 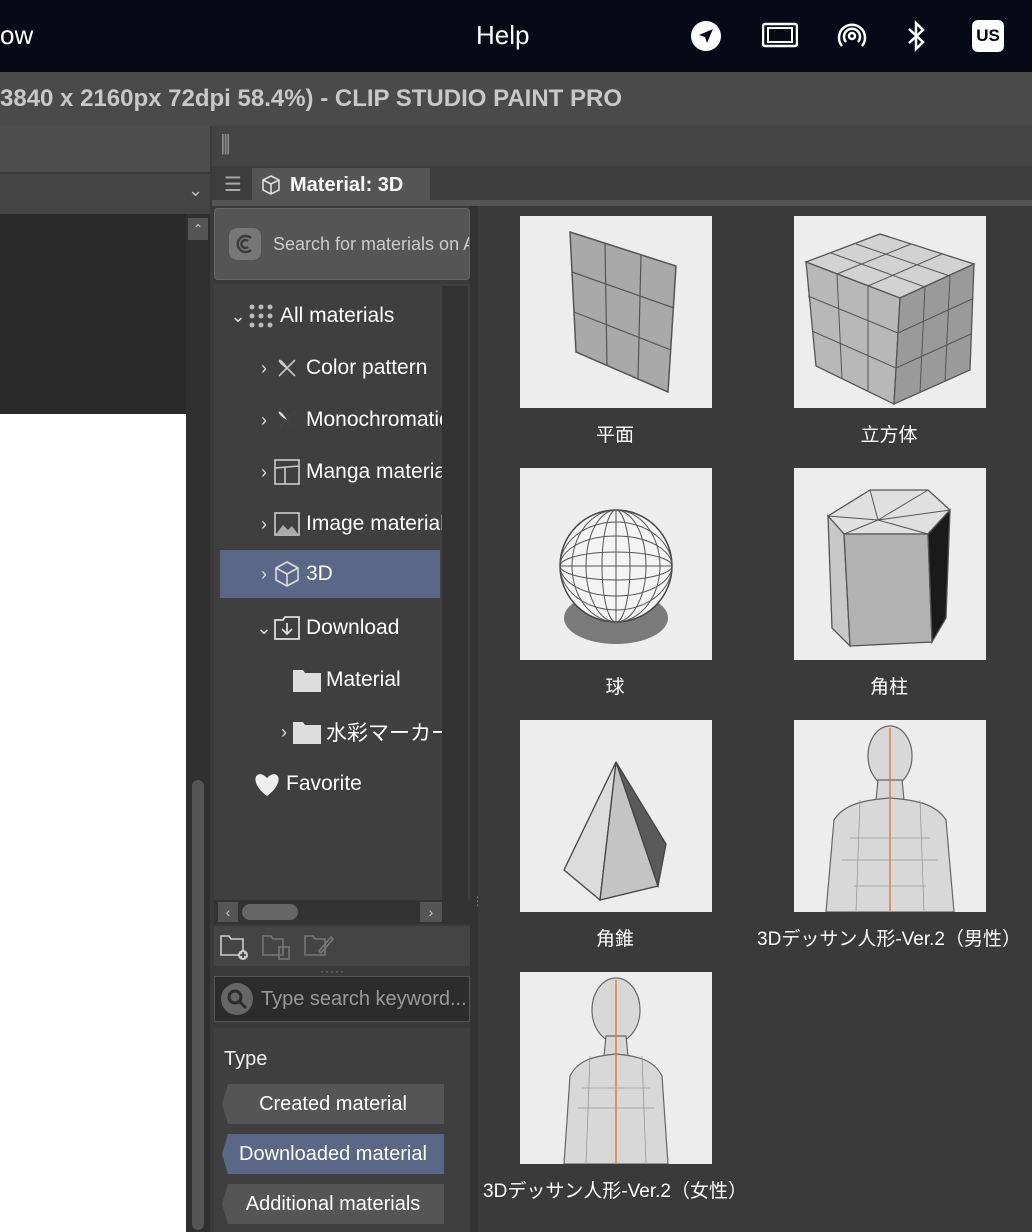 I want to click on canvas-vertical-scrollbar: ⌃, so click(x=198, y=723).